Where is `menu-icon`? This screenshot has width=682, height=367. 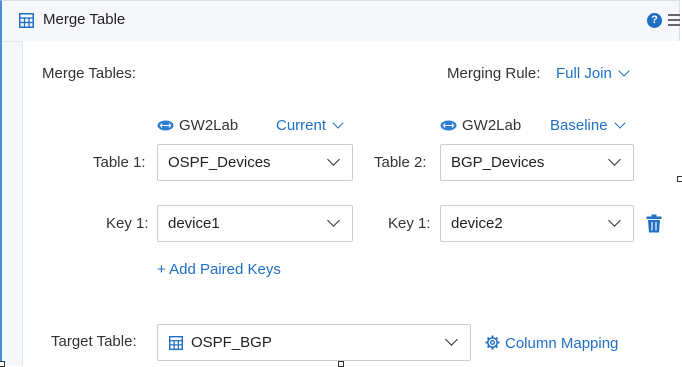 menu-icon is located at coordinates (674, 21).